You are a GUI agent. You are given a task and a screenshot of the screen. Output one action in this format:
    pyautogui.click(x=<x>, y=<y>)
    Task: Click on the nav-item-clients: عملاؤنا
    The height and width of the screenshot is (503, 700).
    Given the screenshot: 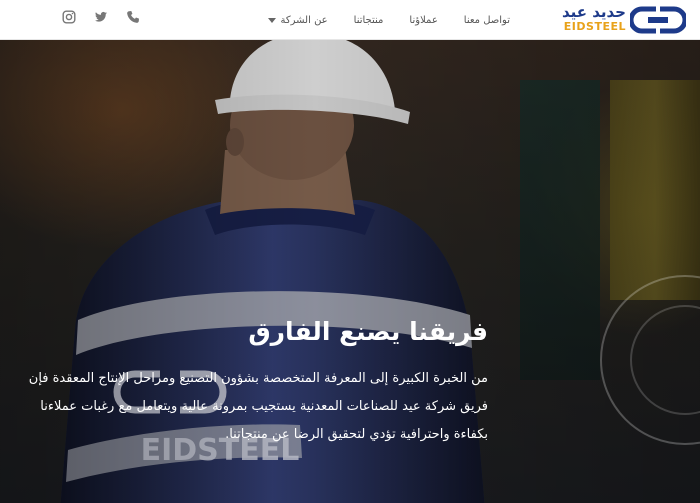 What is the action you would take?
    pyautogui.click(x=423, y=20)
    